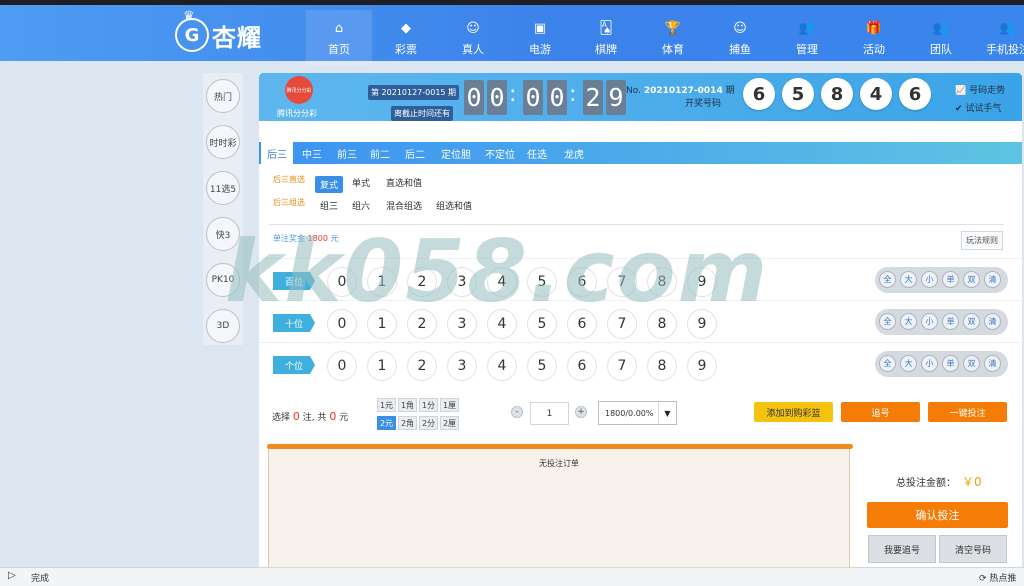 Image resolution: width=1024 pixels, height=586 pixels. What do you see at coordinates (12, 575) in the screenshot?
I see `play-icon: ▷` at bounding box center [12, 575].